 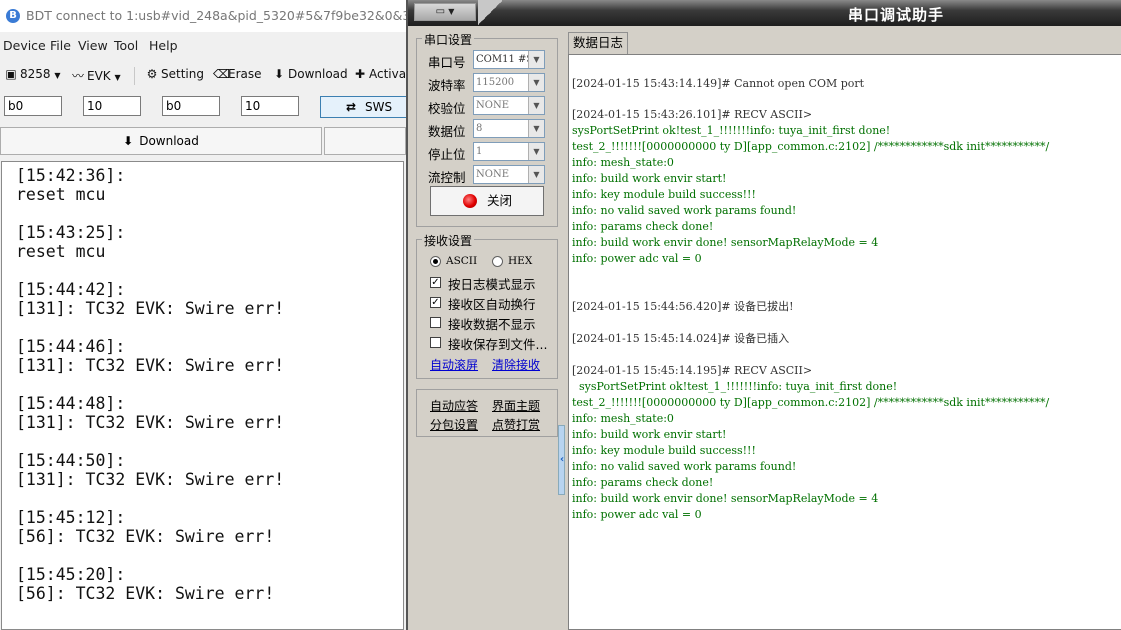 I want to click on log-timestamp: [15:45:20]:, so click(x=71, y=574).